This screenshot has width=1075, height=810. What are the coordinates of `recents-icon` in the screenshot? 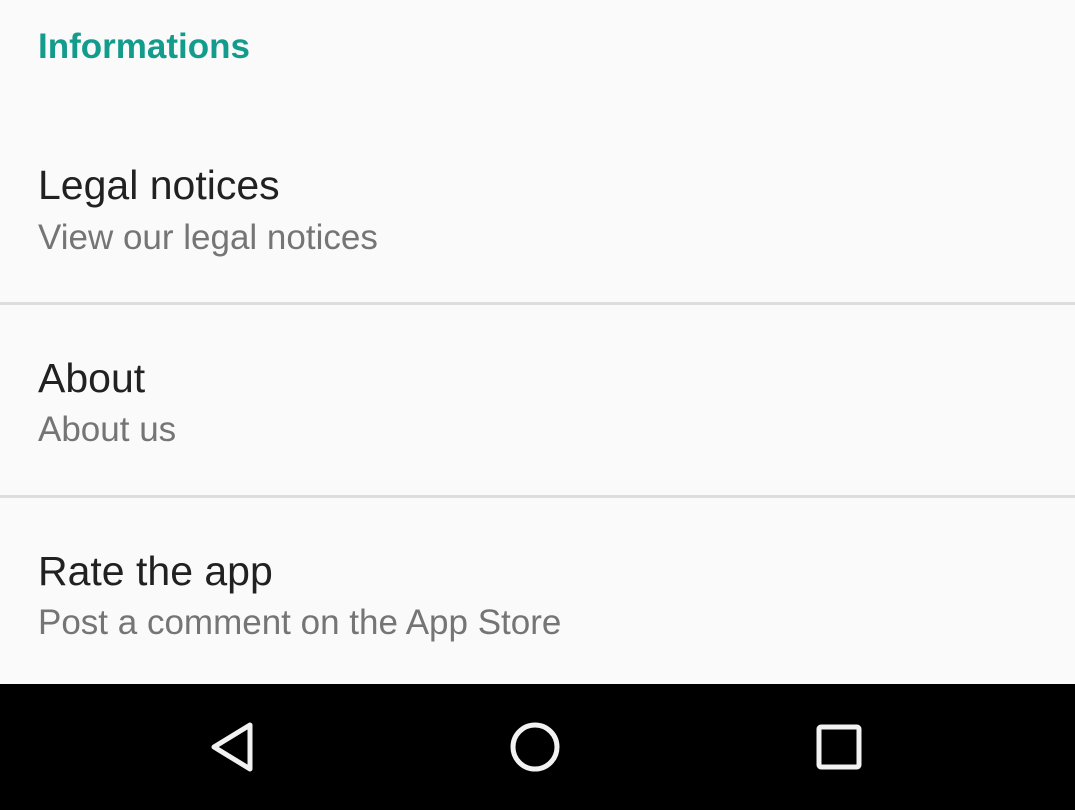 It's located at (839, 747).